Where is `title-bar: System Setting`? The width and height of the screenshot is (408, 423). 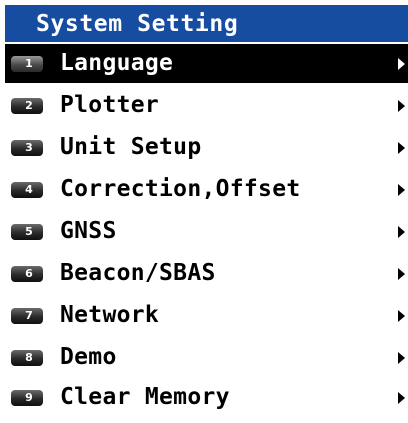
title-bar: System Setting is located at coordinates (206, 23).